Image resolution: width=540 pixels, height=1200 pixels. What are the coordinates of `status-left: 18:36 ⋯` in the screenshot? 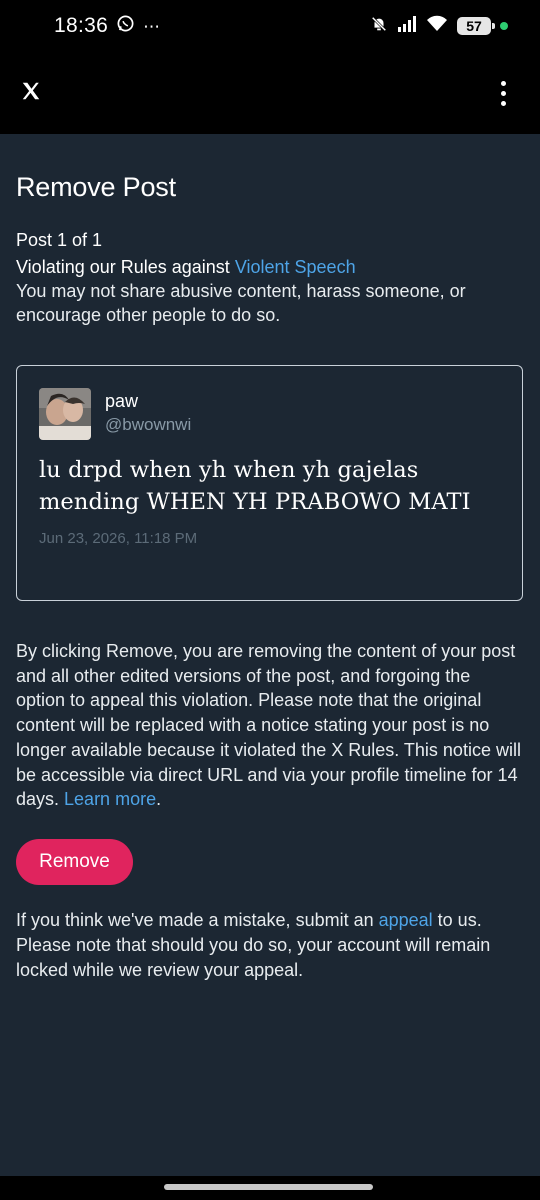 It's located at (107, 26).